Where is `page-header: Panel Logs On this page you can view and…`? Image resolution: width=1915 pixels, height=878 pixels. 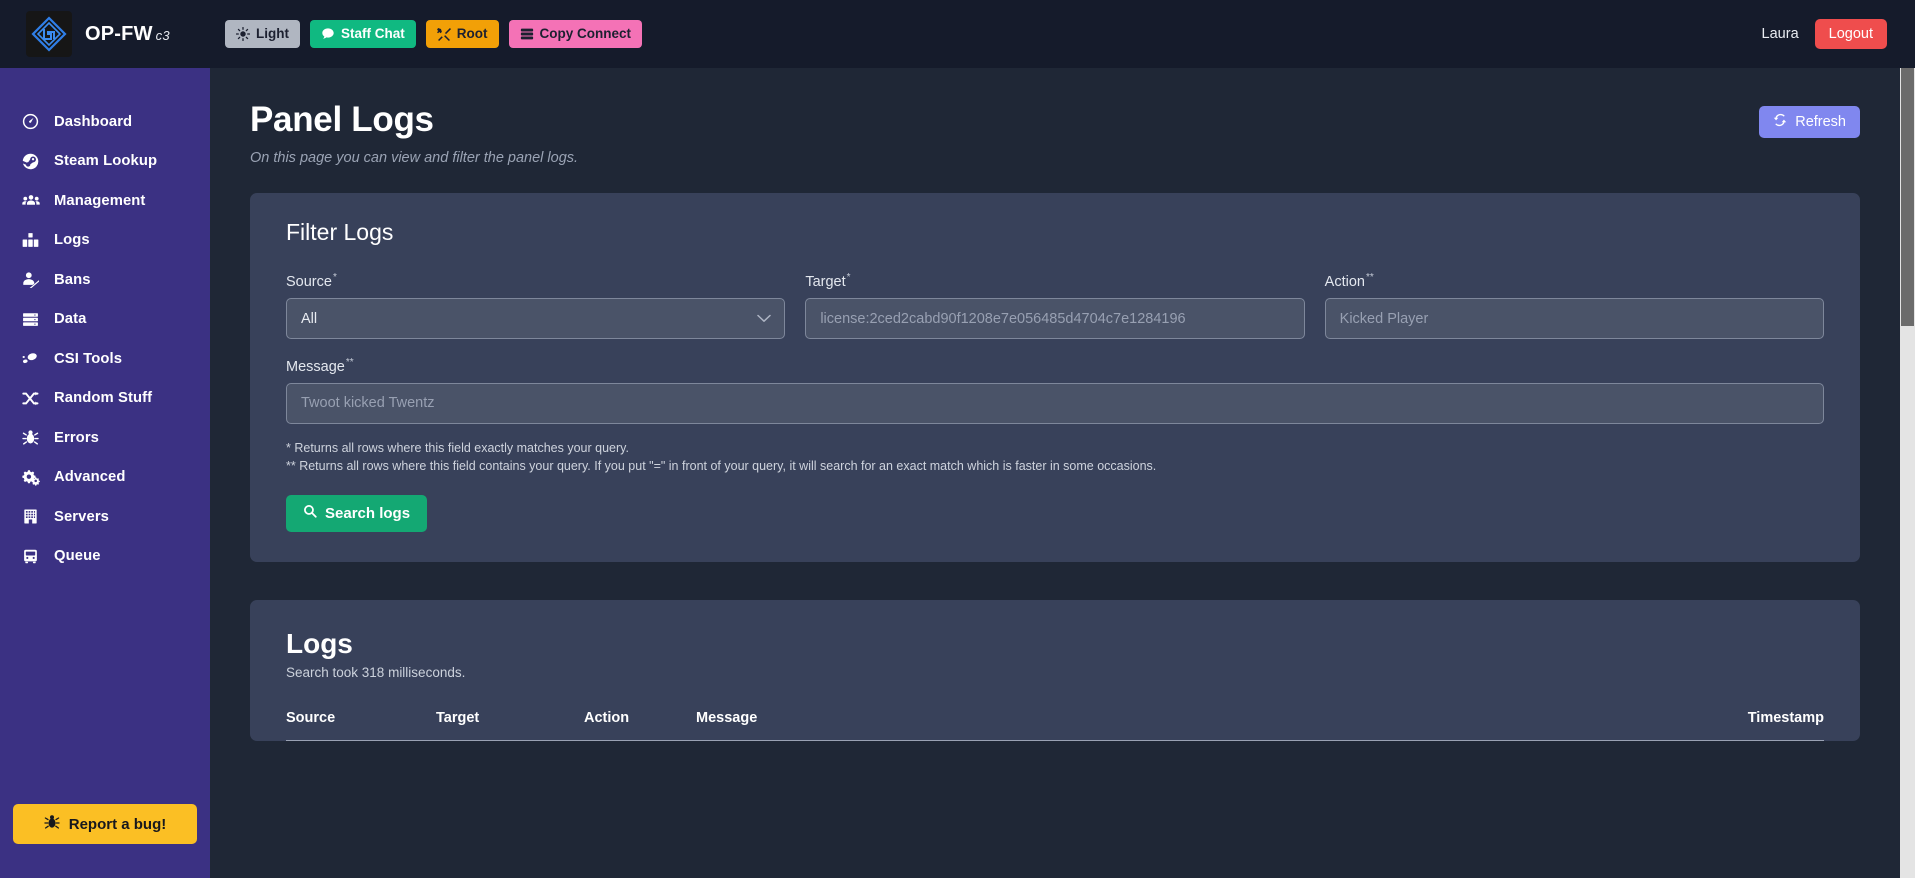
page-header: Panel Logs On this page you can view and… is located at coordinates (1055, 133).